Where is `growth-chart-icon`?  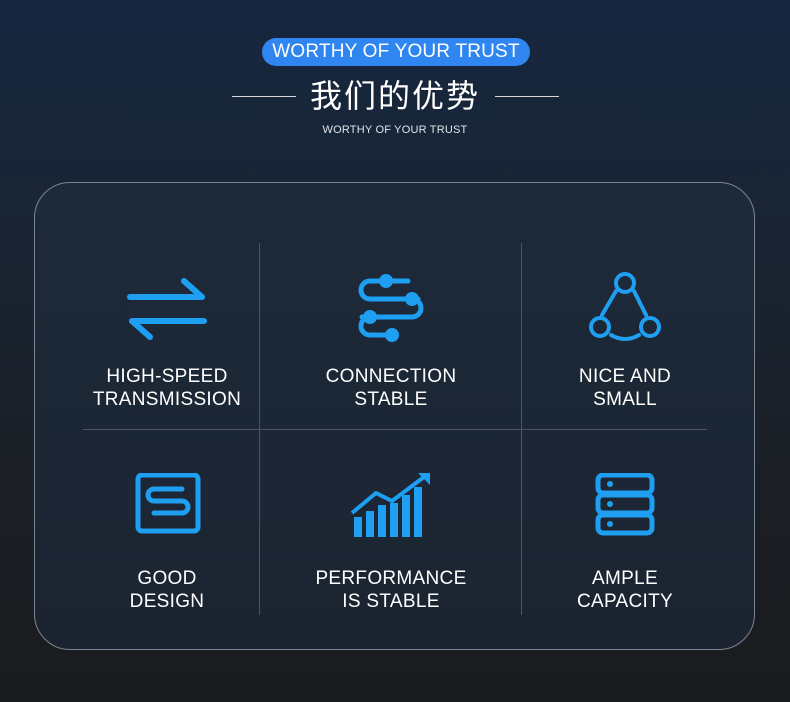 growth-chart-icon is located at coordinates (391, 513).